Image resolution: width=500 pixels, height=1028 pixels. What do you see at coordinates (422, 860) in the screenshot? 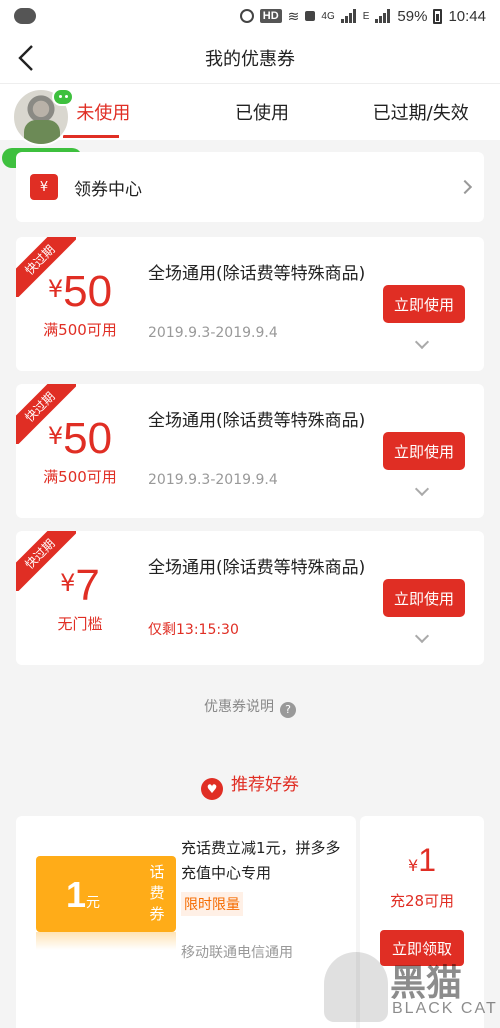
I see `recommend-price: ¥1` at bounding box center [422, 860].